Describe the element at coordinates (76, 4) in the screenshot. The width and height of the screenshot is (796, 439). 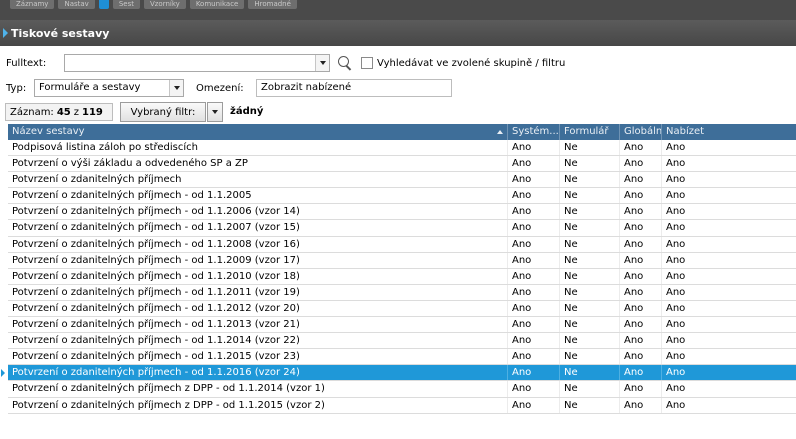
I see `top-tab-1: Nastav` at that location.